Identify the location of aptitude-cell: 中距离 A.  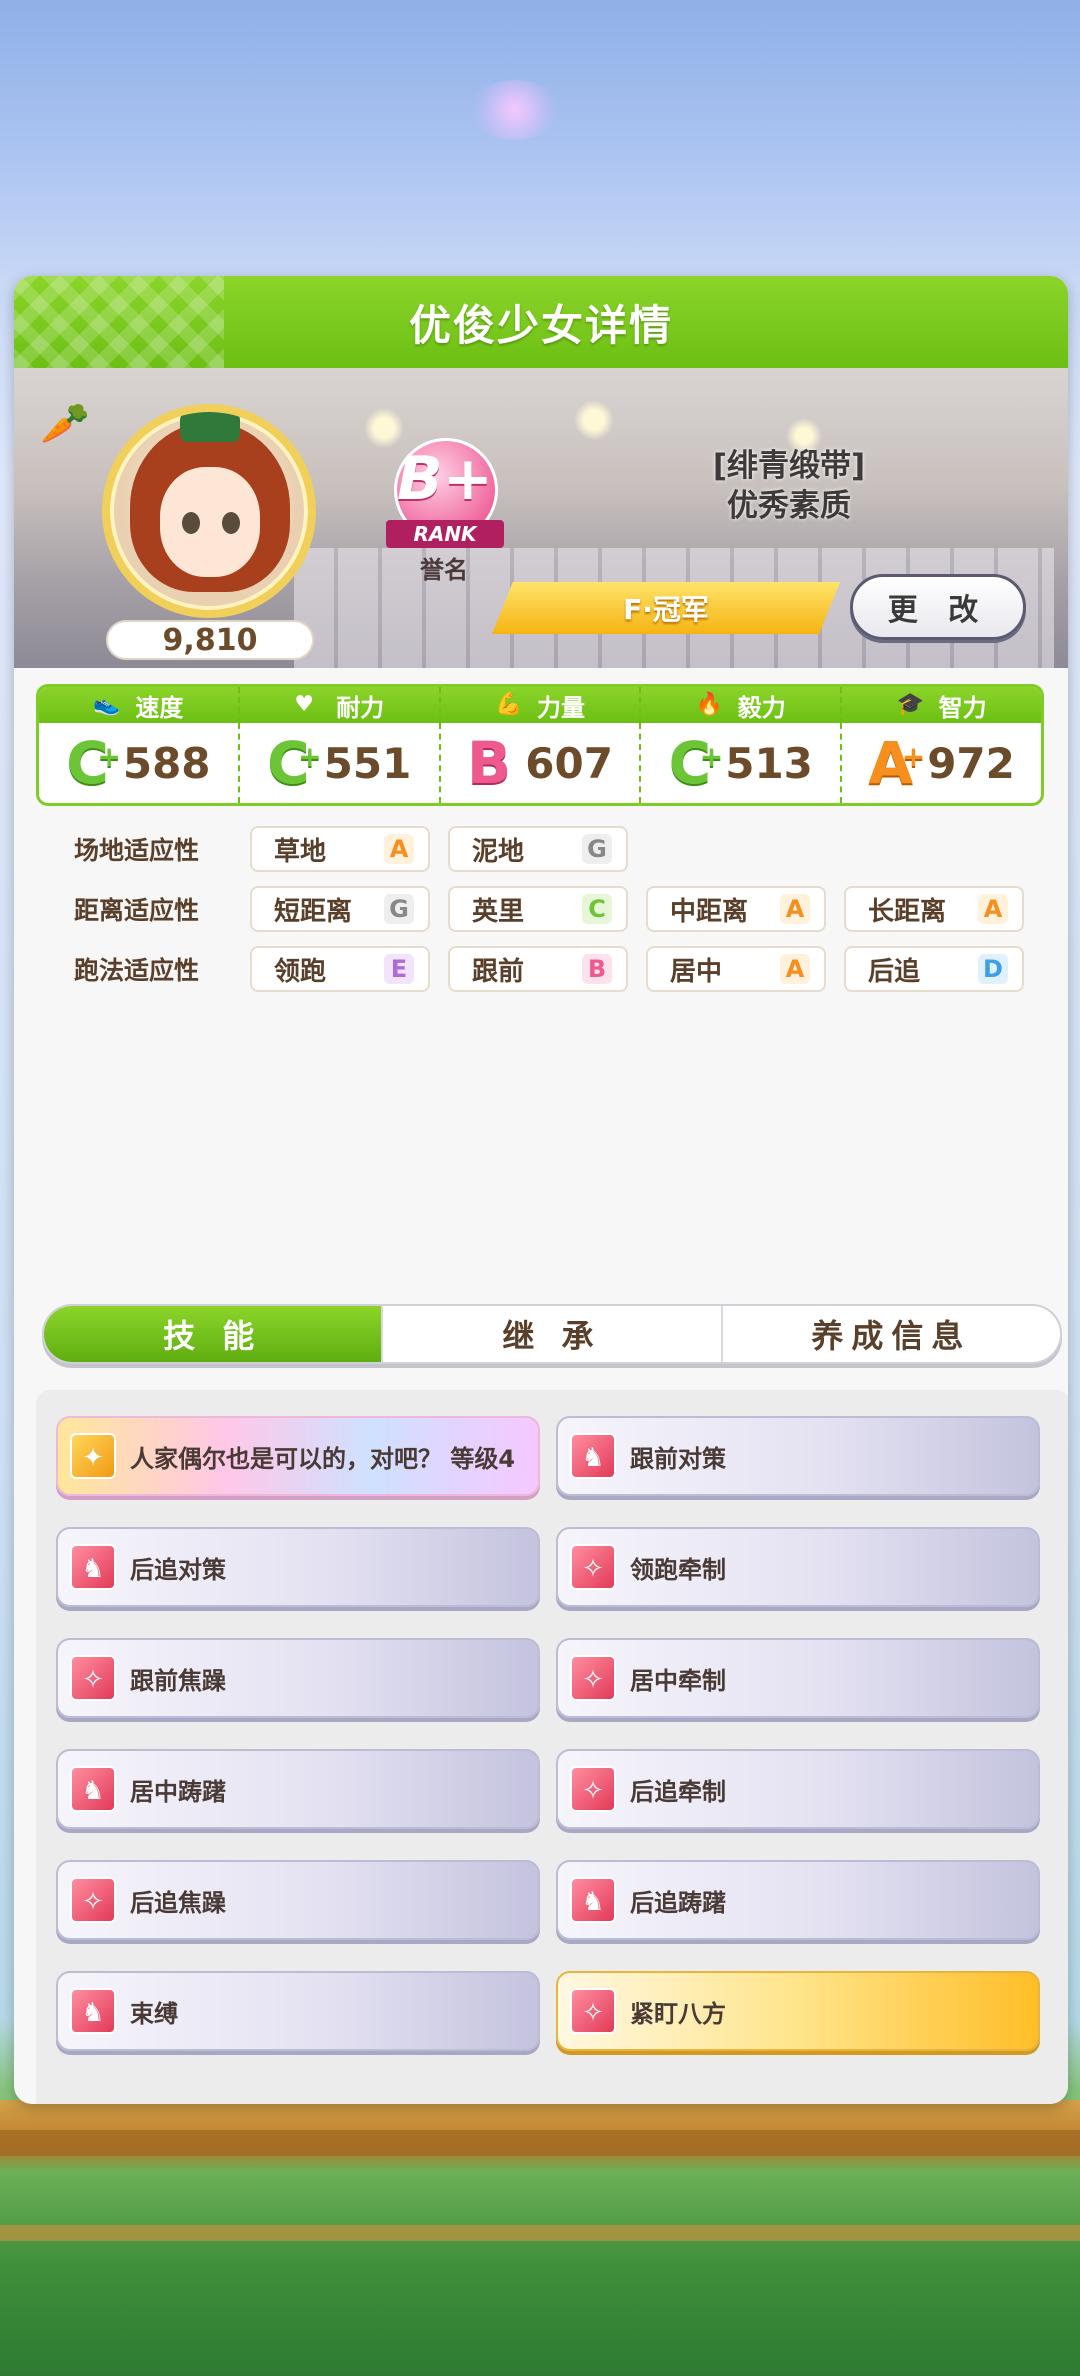
(736, 909).